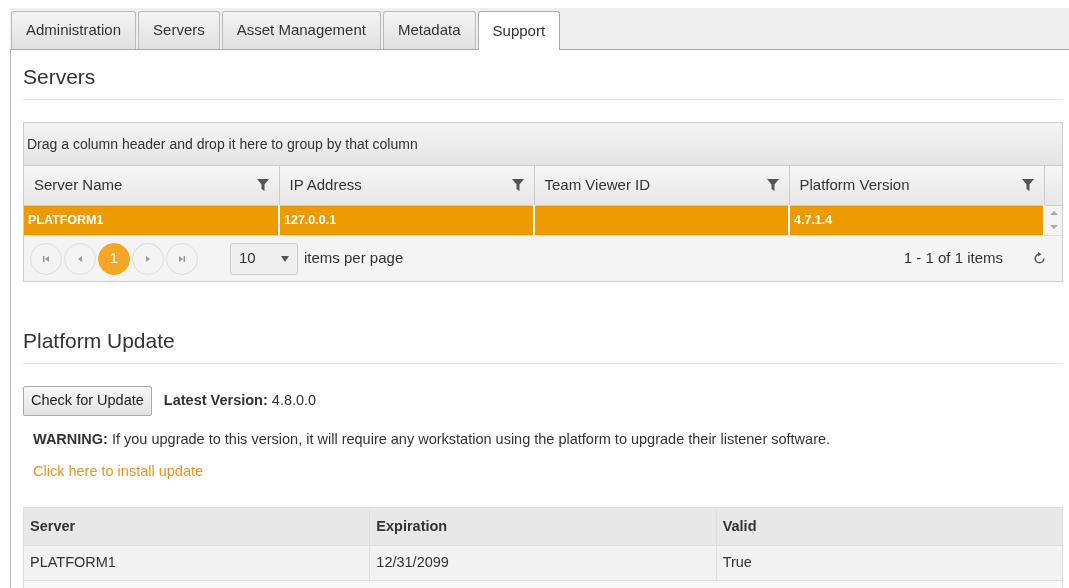 This screenshot has width=1069, height=588. Describe the element at coordinates (543, 563) in the screenshot. I see `table-cell: 12/31/2099` at that location.